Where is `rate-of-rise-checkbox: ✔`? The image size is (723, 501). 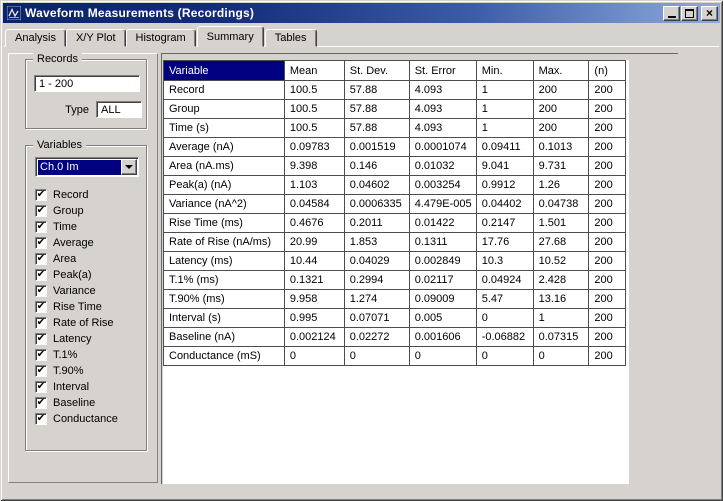
rate-of-rise-checkbox: ✔ is located at coordinates (41, 323).